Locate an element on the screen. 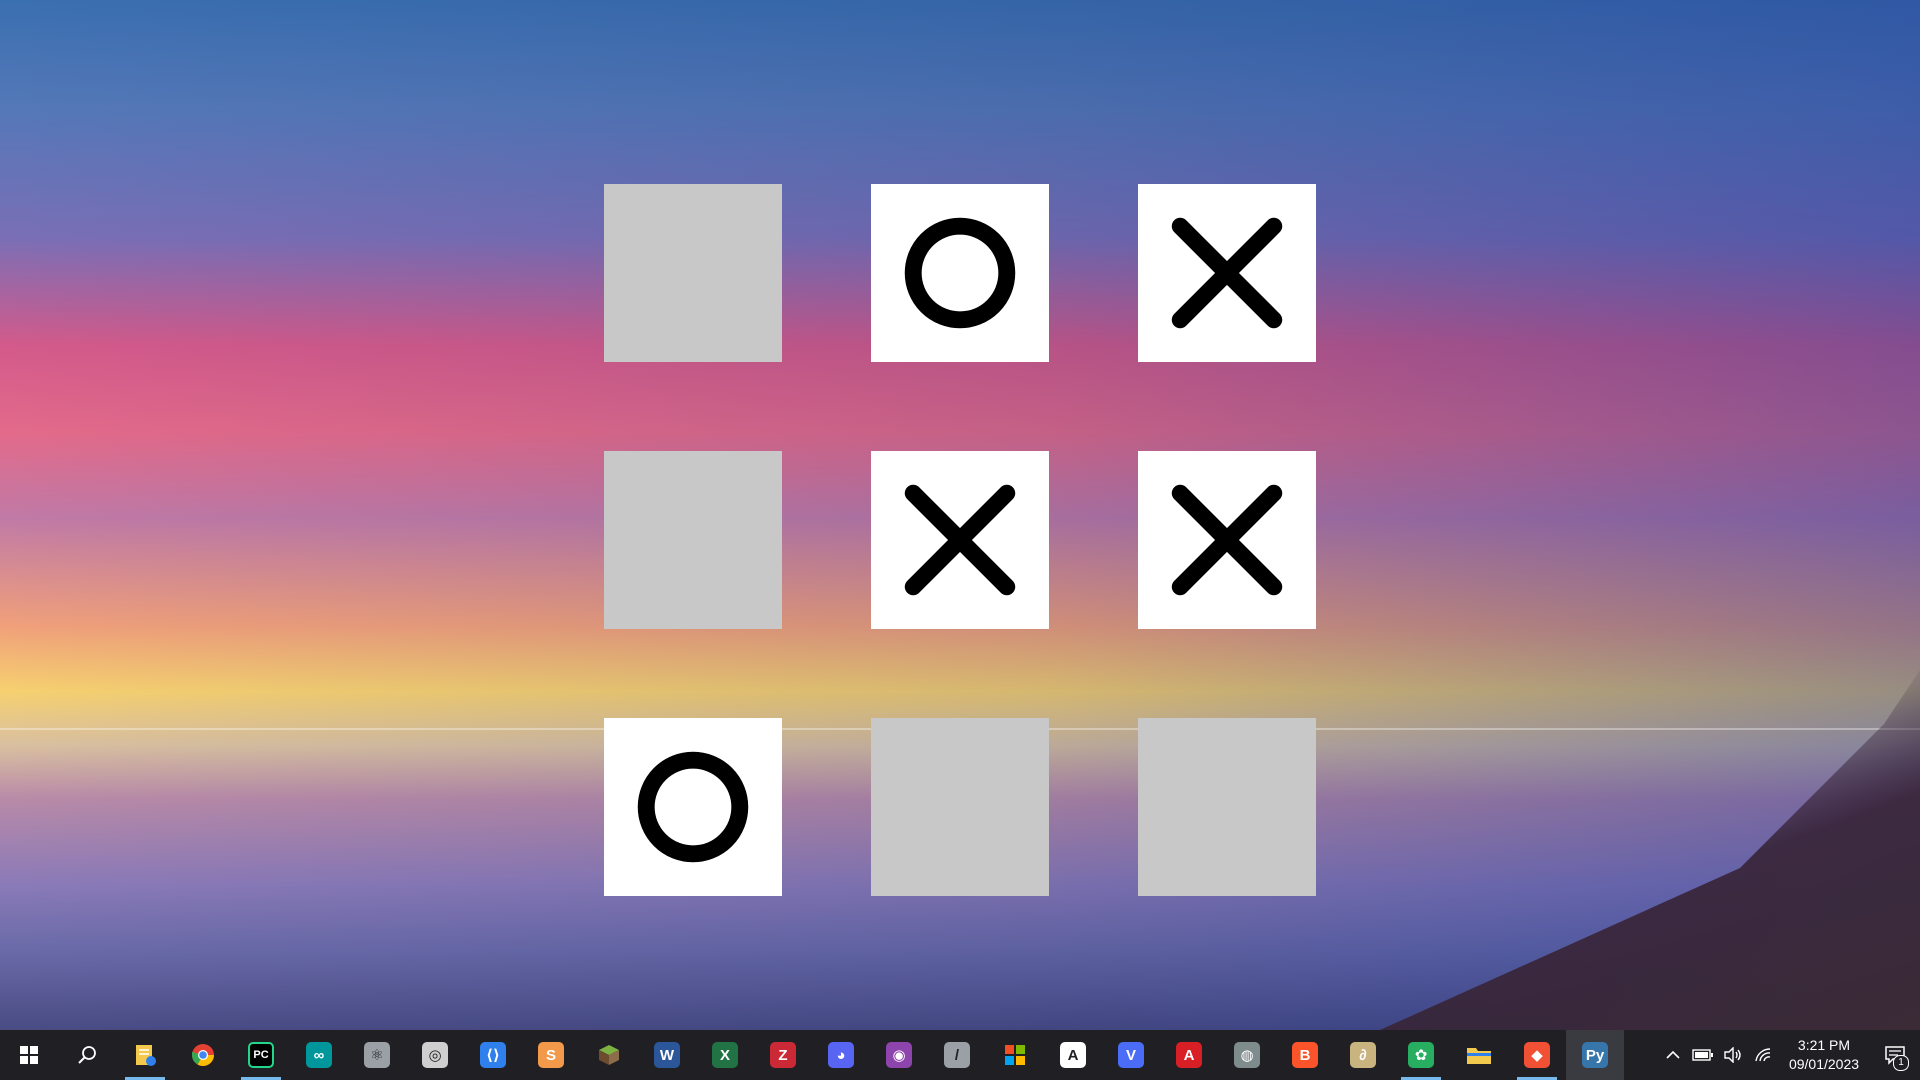  app-14: ◉ is located at coordinates (899, 1055).